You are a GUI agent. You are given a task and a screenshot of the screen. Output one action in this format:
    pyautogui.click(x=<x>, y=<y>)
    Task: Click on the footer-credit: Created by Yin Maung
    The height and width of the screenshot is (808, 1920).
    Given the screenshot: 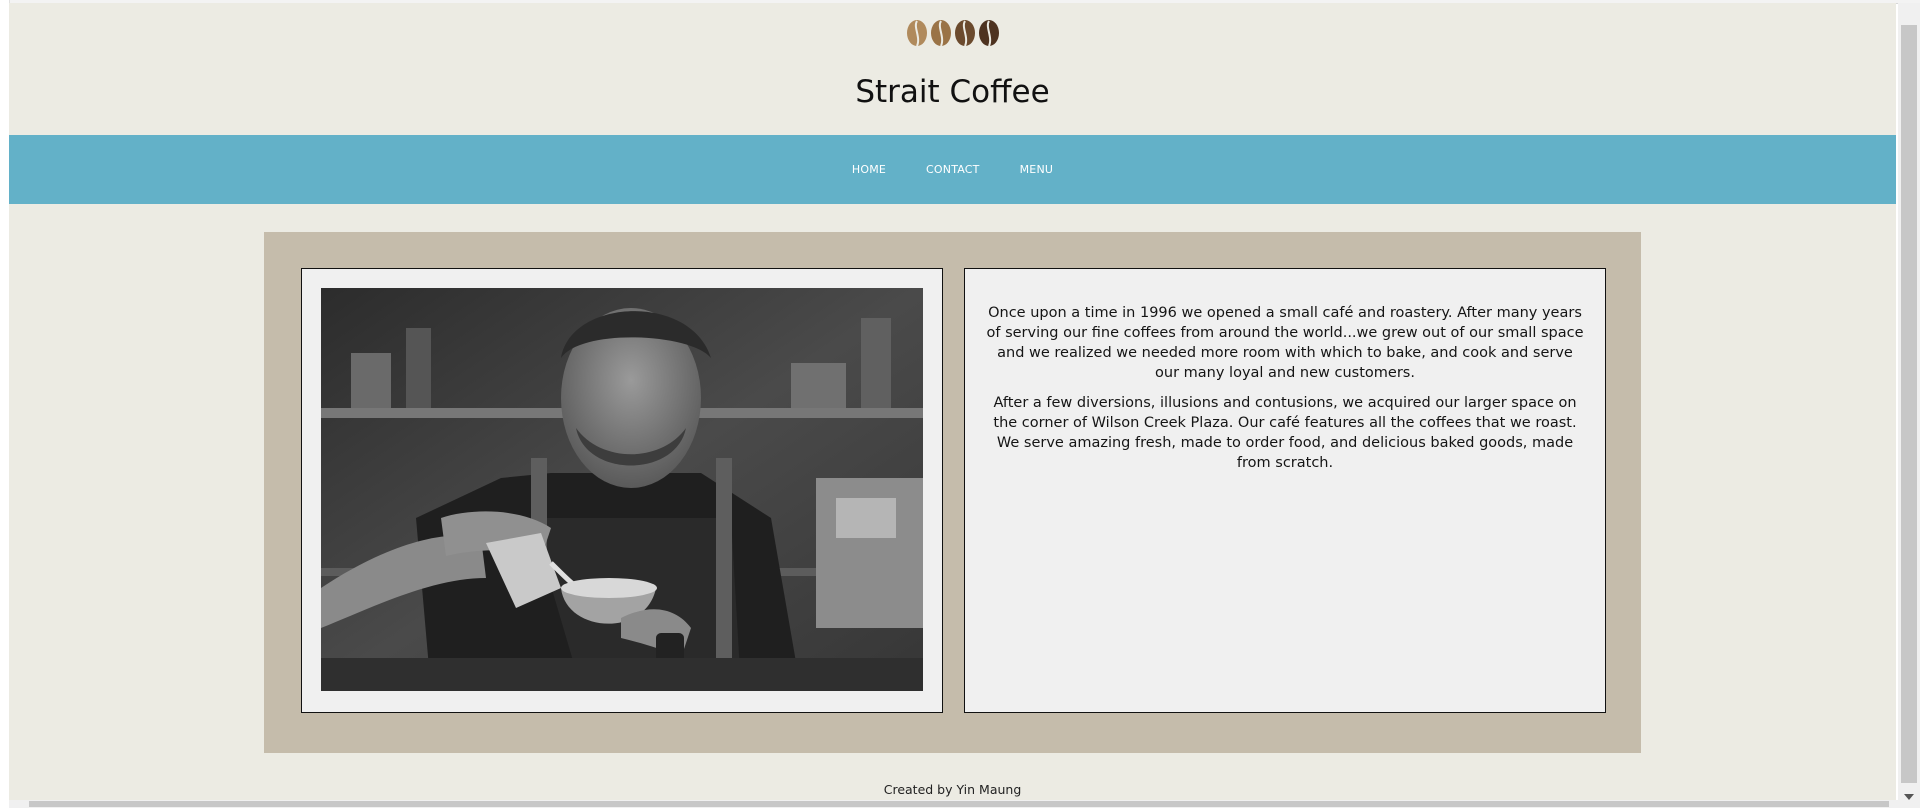 What is the action you would take?
    pyautogui.click(x=952, y=789)
    